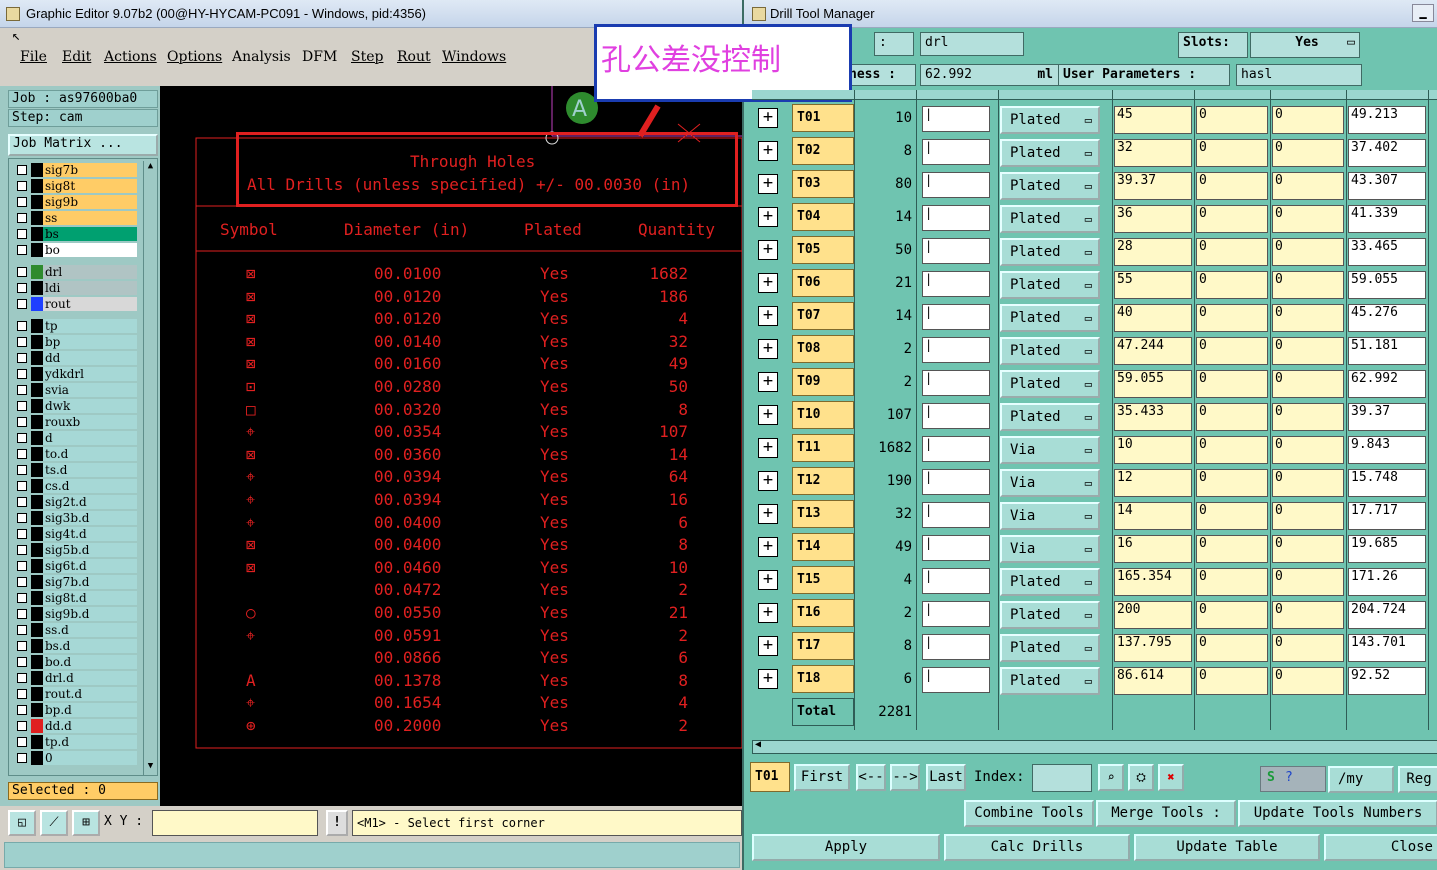  What do you see at coordinates (1387, 483) in the screenshot?
I see `tool-drill-size-input: 15.748` at bounding box center [1387, 483].